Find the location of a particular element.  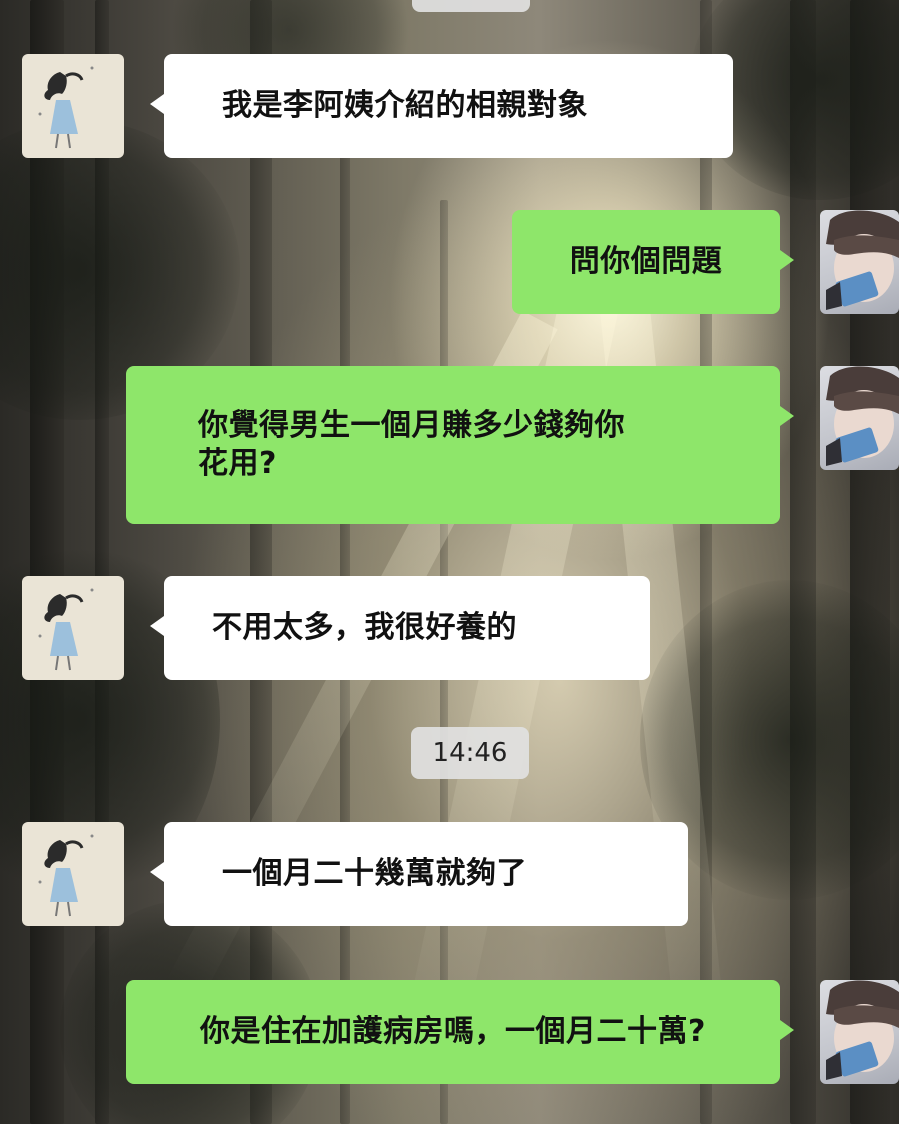

message-text: 你是住在加護病房嗎，一個月二十萬? is located at coordinates (453, 1031).